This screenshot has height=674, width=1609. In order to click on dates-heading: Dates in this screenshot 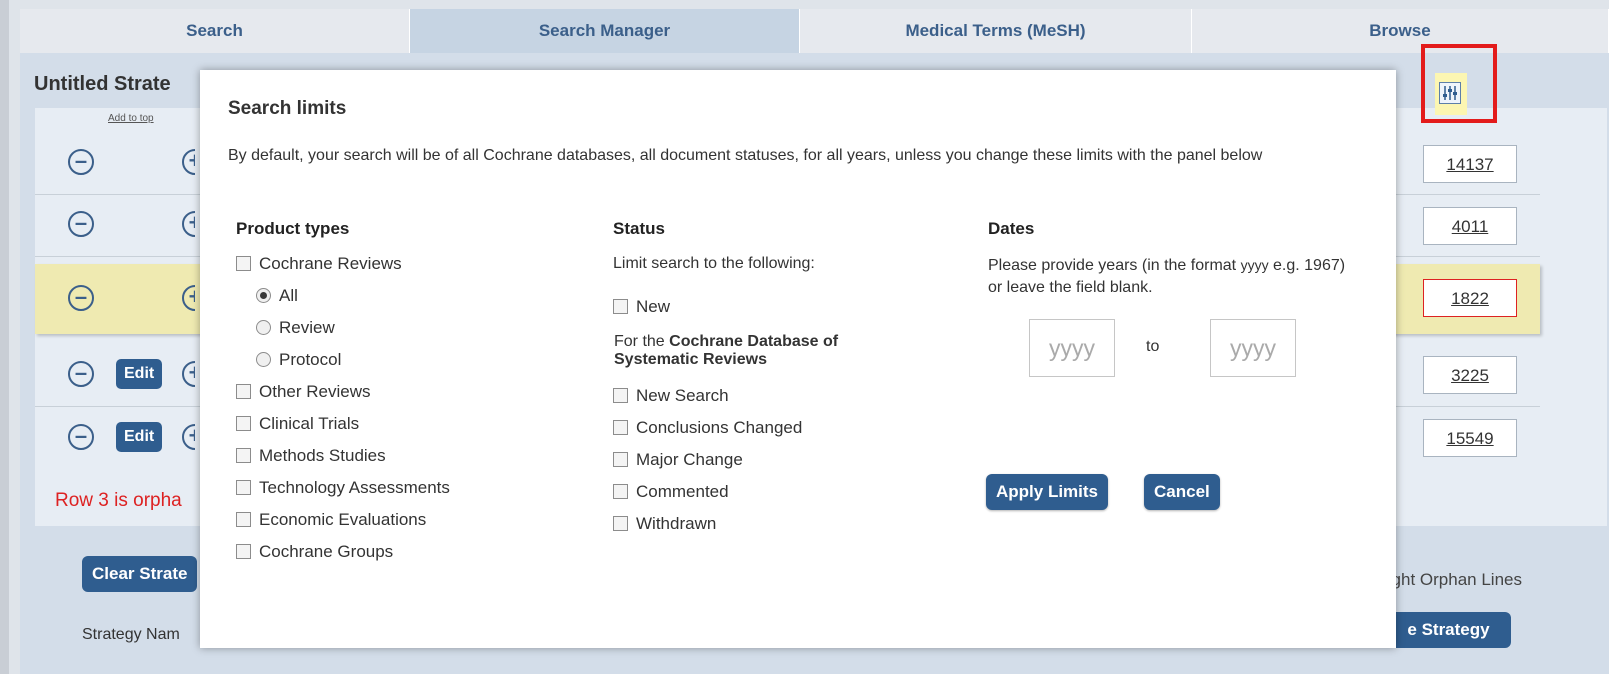, I will do `click(1011, 228)`.